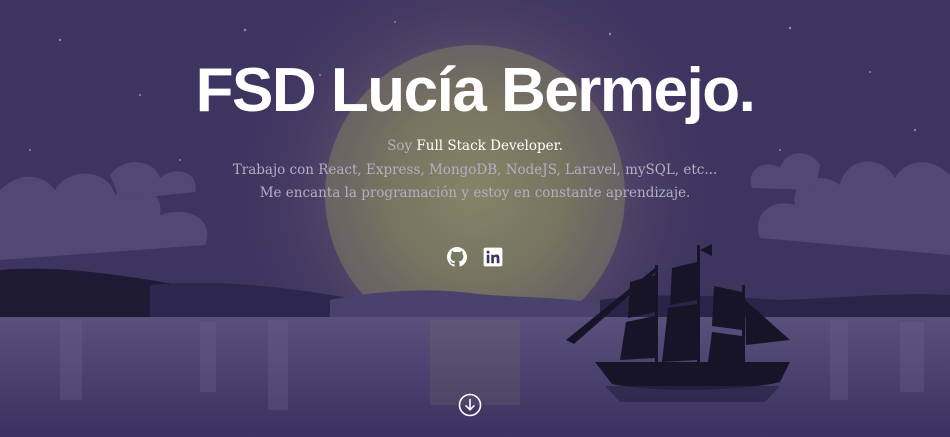 The width and height of the screenshot is (950, 437). I want to click on intro-line: Soy Full Stack Developer., so click(475, 146).